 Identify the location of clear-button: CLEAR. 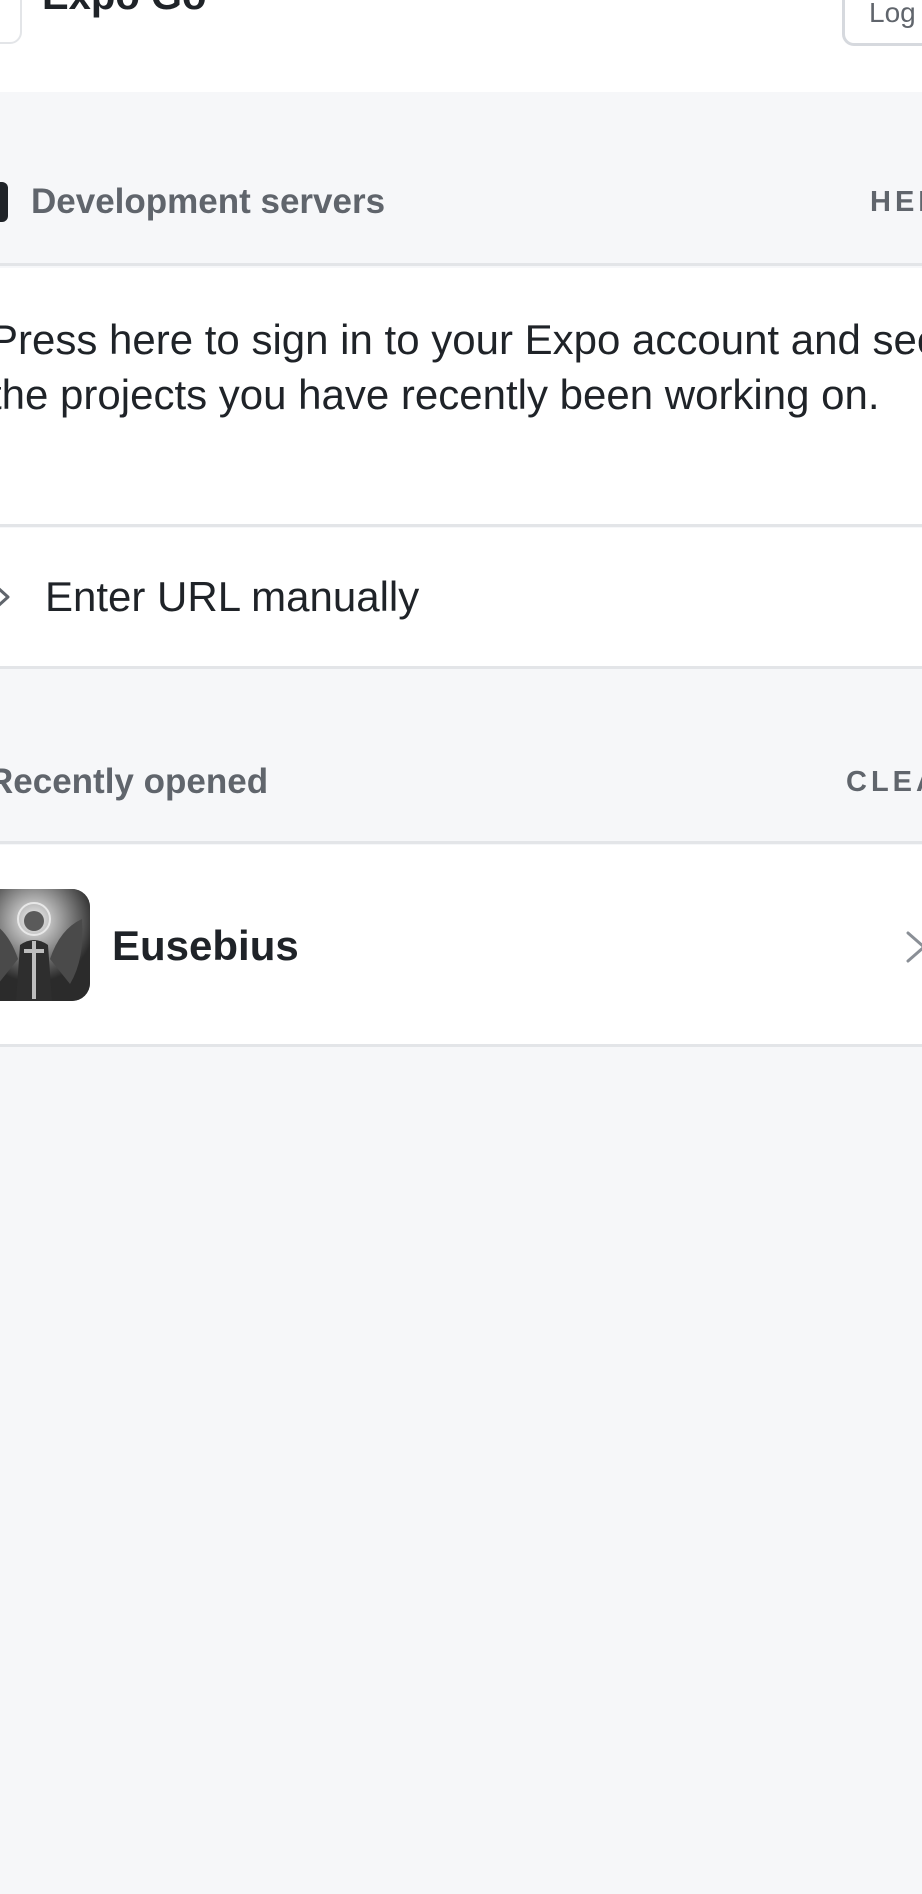
(884, 782).